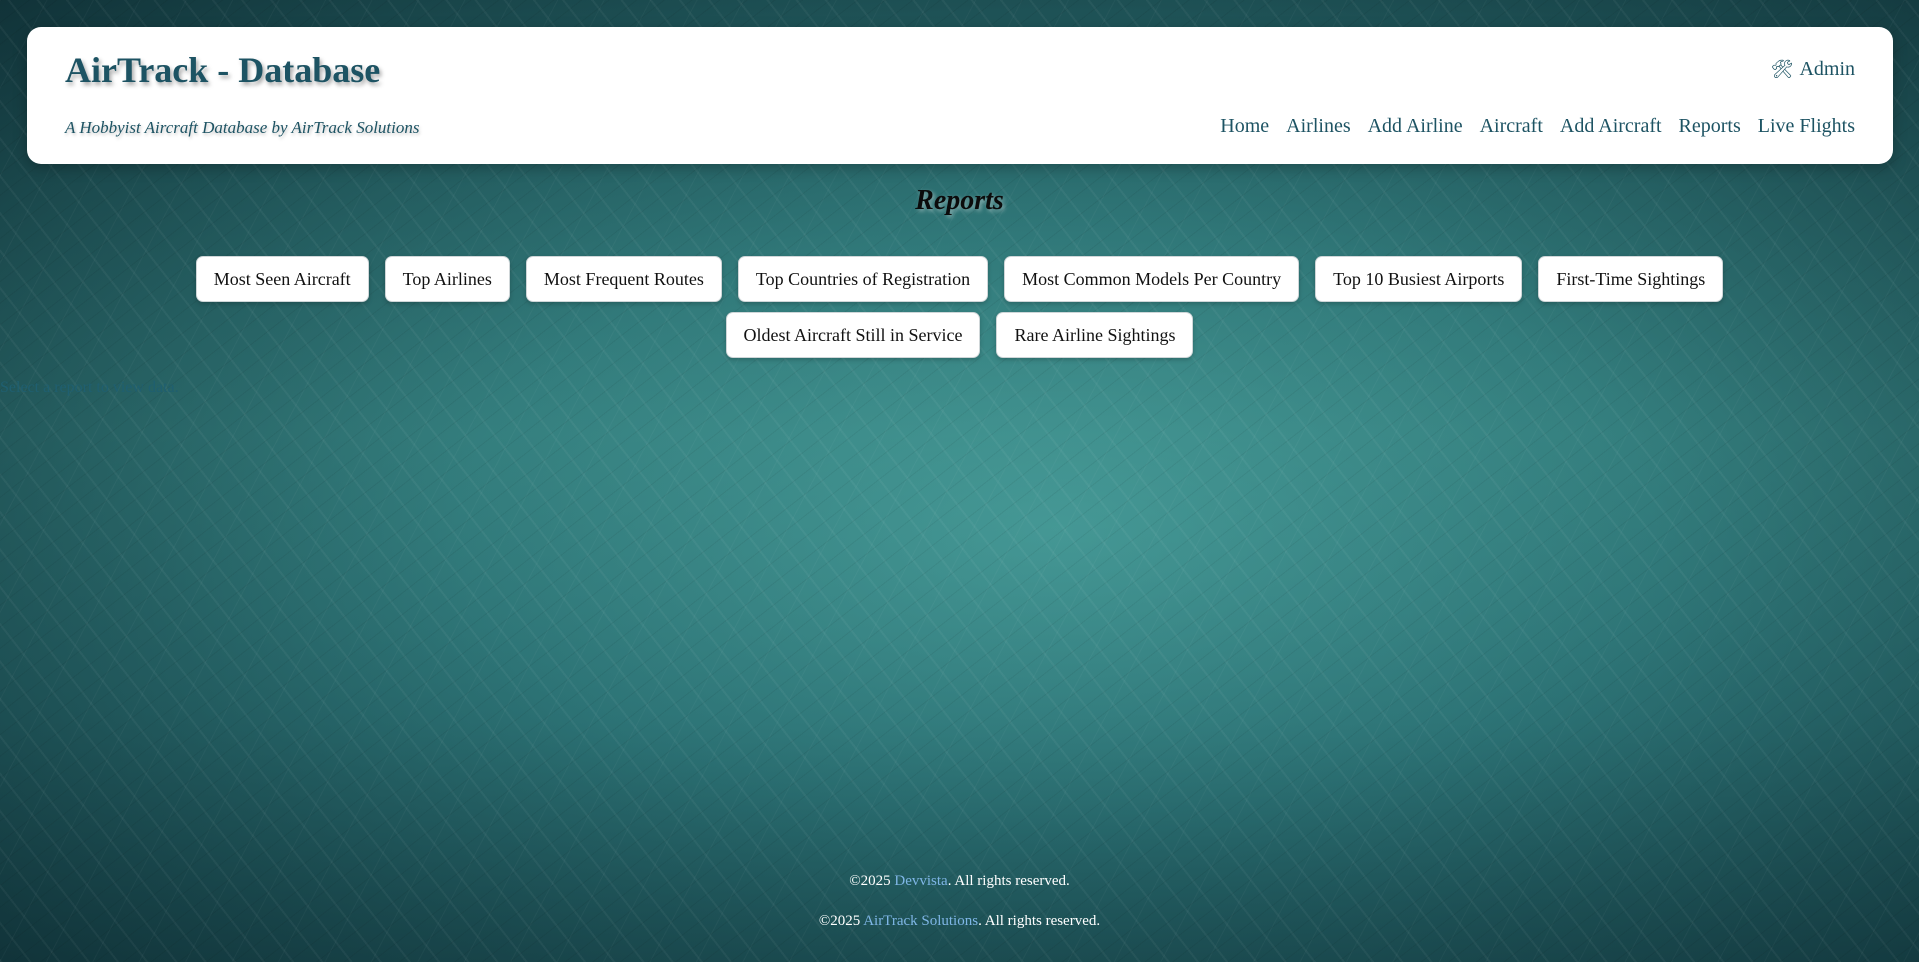  I want to click on rare-airline-sightings-button: Rare Airline Sightings, so click(1095, 335).